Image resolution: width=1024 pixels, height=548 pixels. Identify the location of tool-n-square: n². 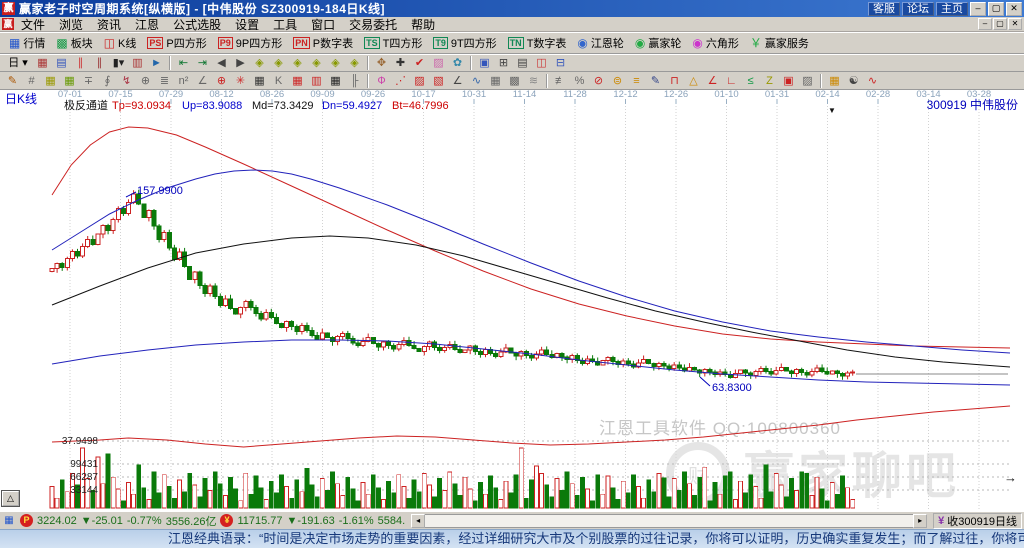
(183, 81).